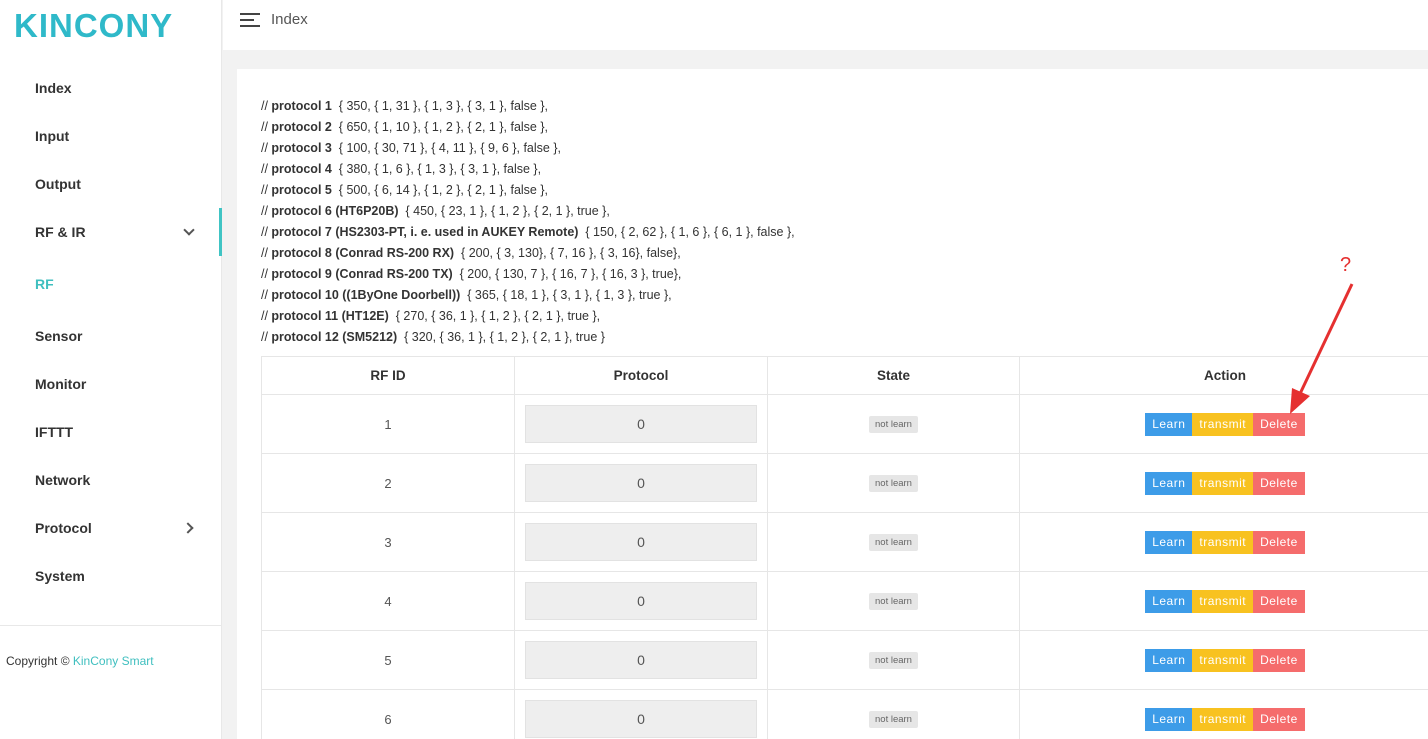 The image size is (1428, 739). I want to click on sidebar-item-sensor: Sensor, so click(111, 336).